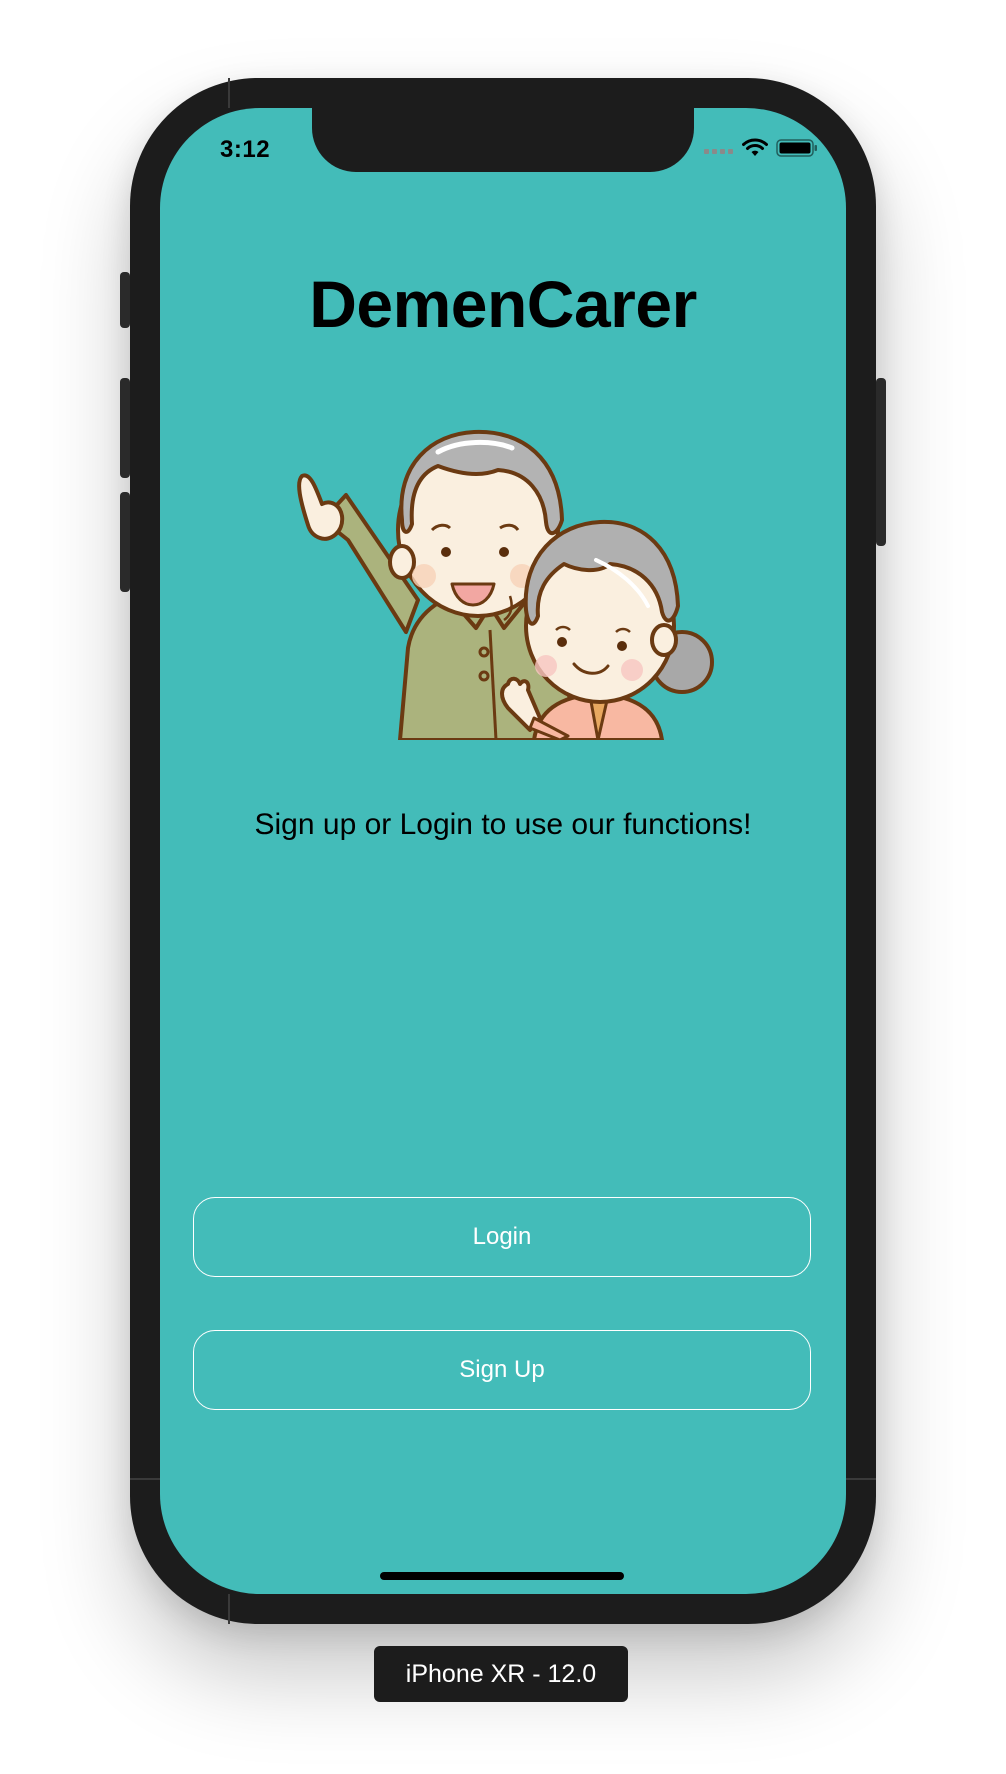 The width and height of the screenshot is (1006, 1774). Describe the element at coordinates (755, 150) in the screenshot. I see `wifi-icon` at that location.